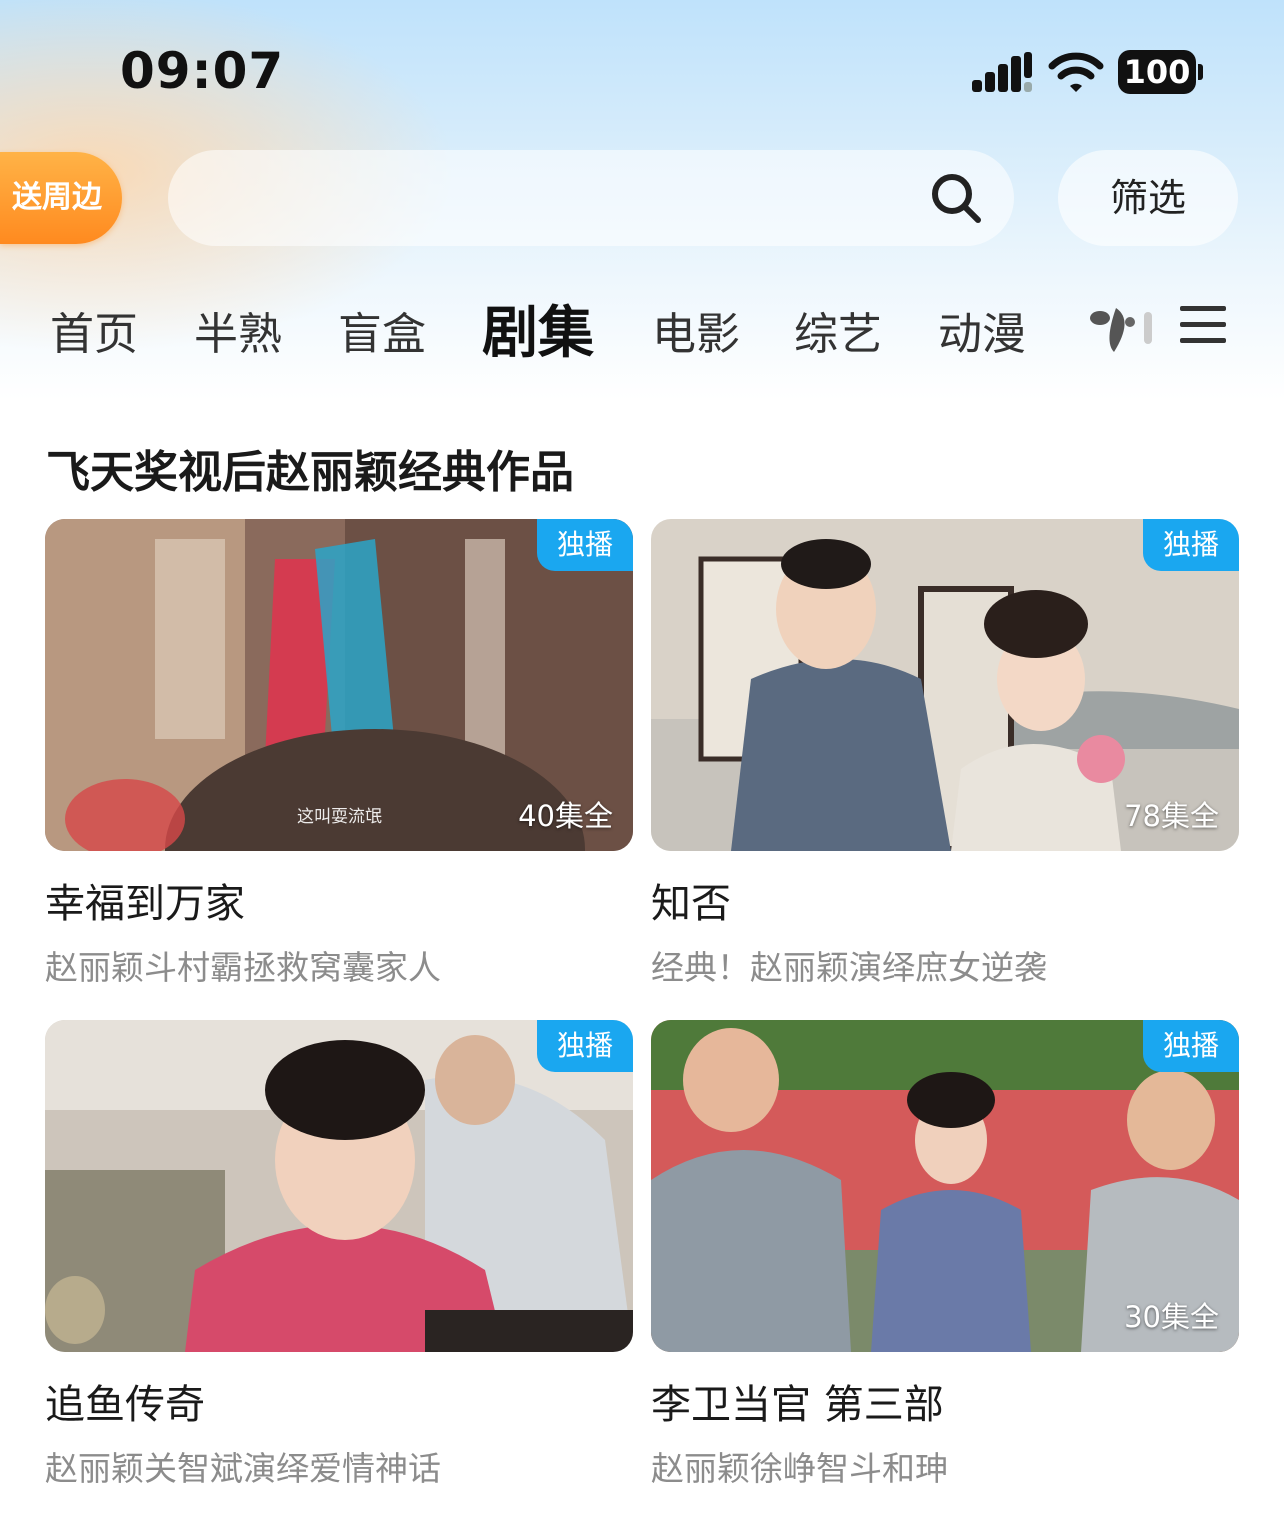 Image resolution: width=1284 pixels, height=1533 pixels. What do you see at coordinates (945, 1401) in the screenshot?
I see `card-title: 李卫当官 第三部` at bounding box center [945, 1401].